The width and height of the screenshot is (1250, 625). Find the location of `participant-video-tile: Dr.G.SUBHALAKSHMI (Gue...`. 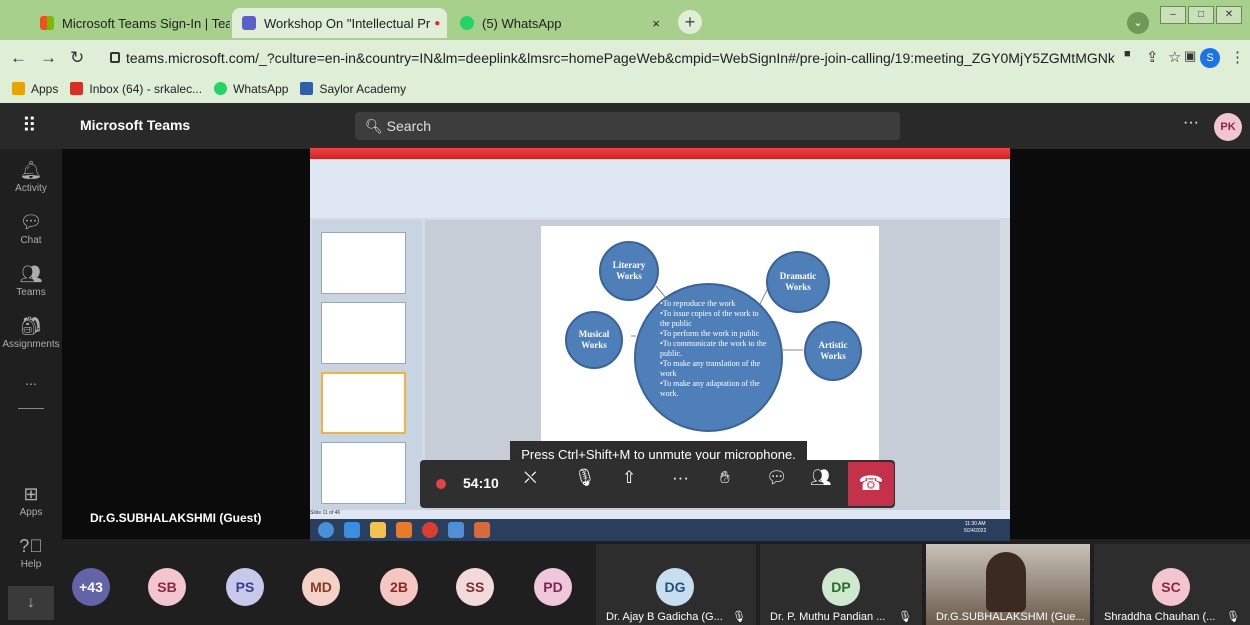

participant-video-tile: Dr.G.SUBHALAKSHMI (Gue... is located at coordinates (1008, 584).